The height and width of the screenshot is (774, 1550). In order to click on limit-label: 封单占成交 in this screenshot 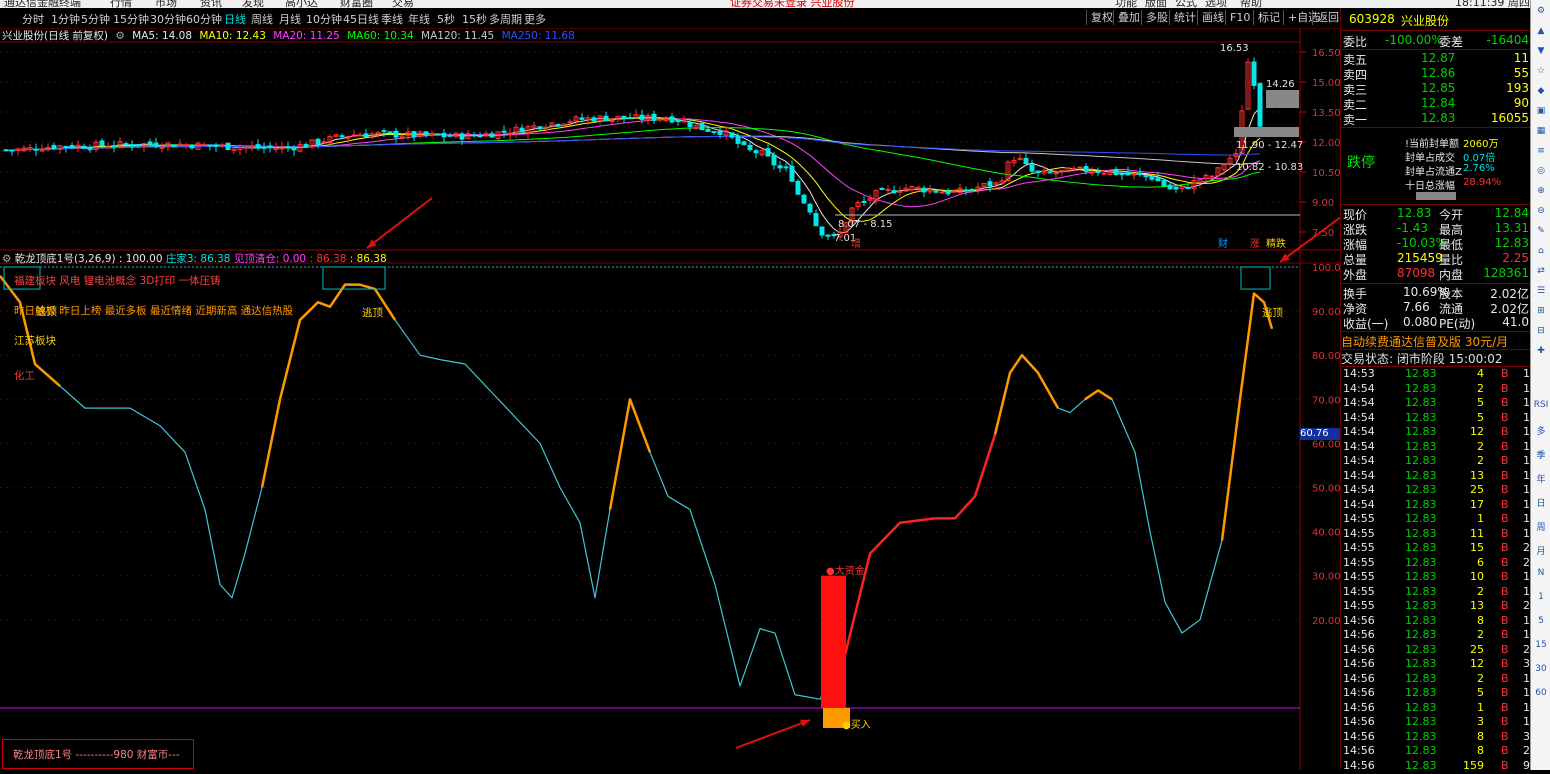, I will do `click(1430, 158)`.